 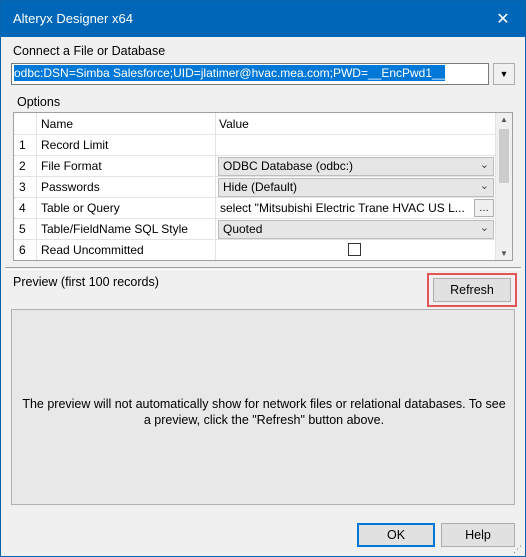 What do you see at coordinates (263, 268) in the screenshot?
I see `splitter` at bounding box center [263, 268].